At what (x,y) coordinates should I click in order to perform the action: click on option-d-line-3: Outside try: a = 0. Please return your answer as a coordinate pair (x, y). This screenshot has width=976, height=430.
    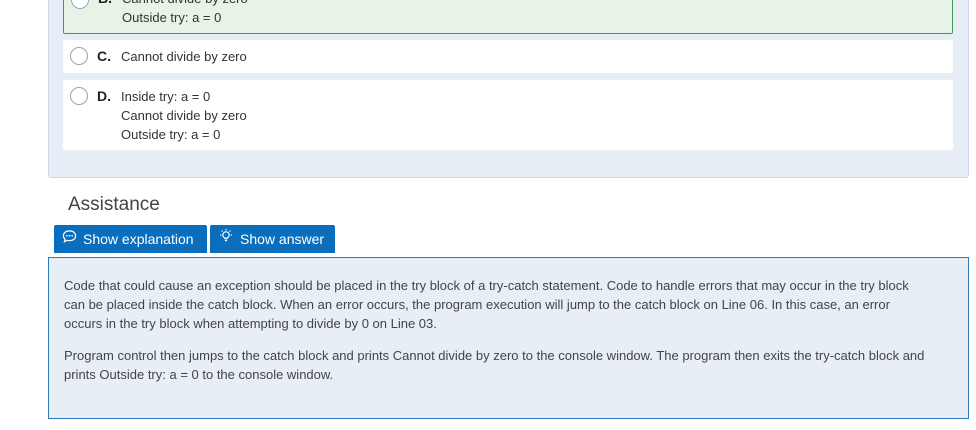
    Looking at the image, I should click on (171, 134).